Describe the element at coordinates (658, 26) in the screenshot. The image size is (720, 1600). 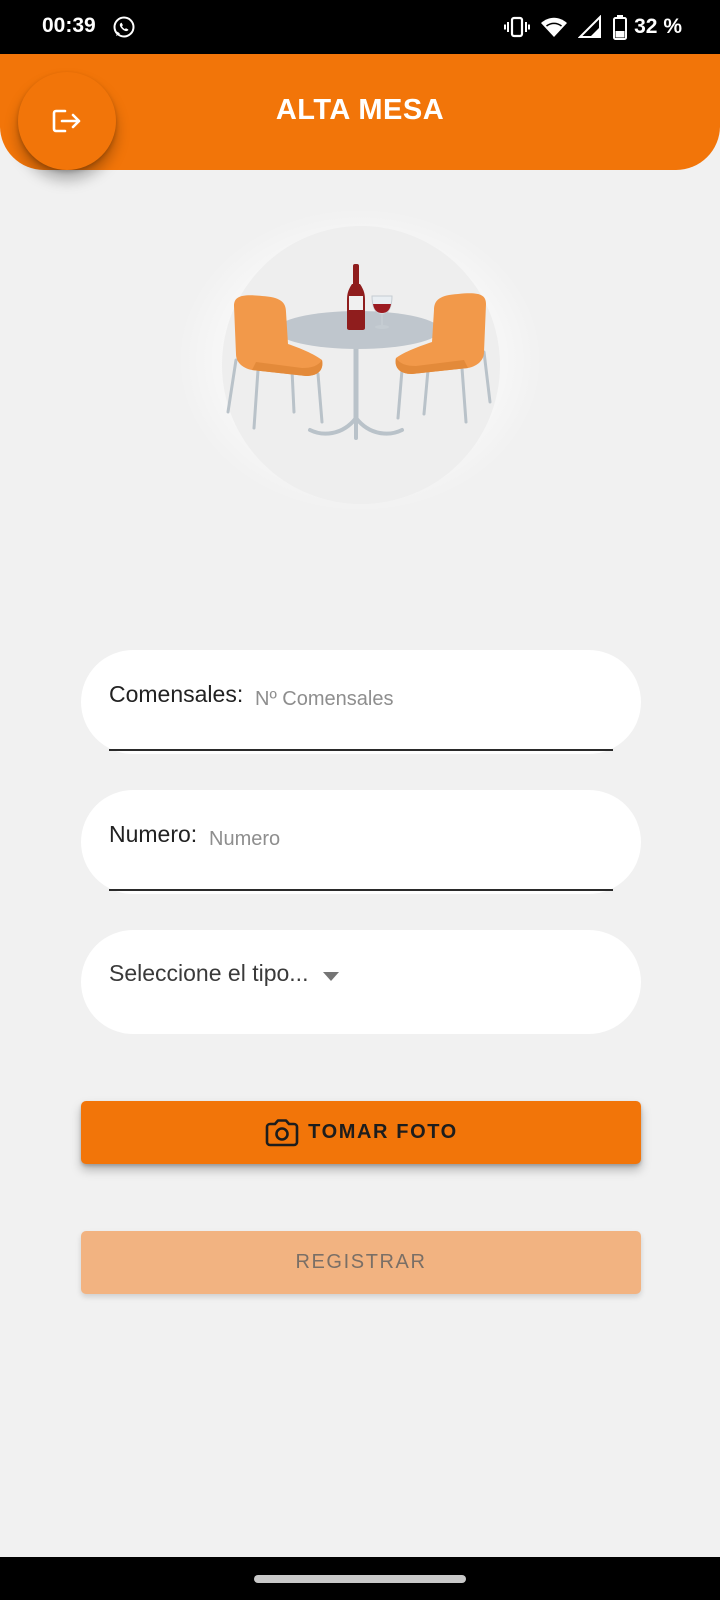
I see `battery-percent: 32 %` at that location.